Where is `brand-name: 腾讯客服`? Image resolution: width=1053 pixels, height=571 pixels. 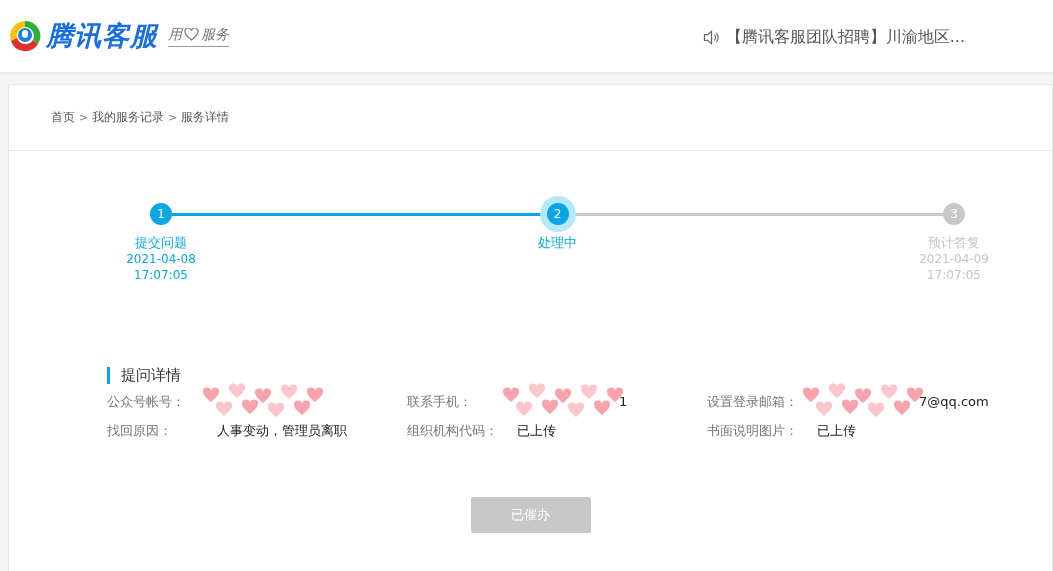 brand-name: 腾讯客服 is located at coordinates (102, 36).